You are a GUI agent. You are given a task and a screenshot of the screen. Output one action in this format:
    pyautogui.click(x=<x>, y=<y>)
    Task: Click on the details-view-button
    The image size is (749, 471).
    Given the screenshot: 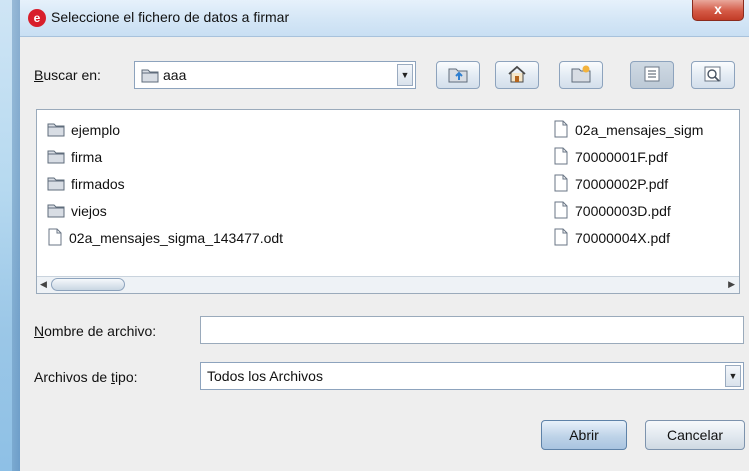 What is the action you would take?
    pyautogui.click(x=713, y=75)
    